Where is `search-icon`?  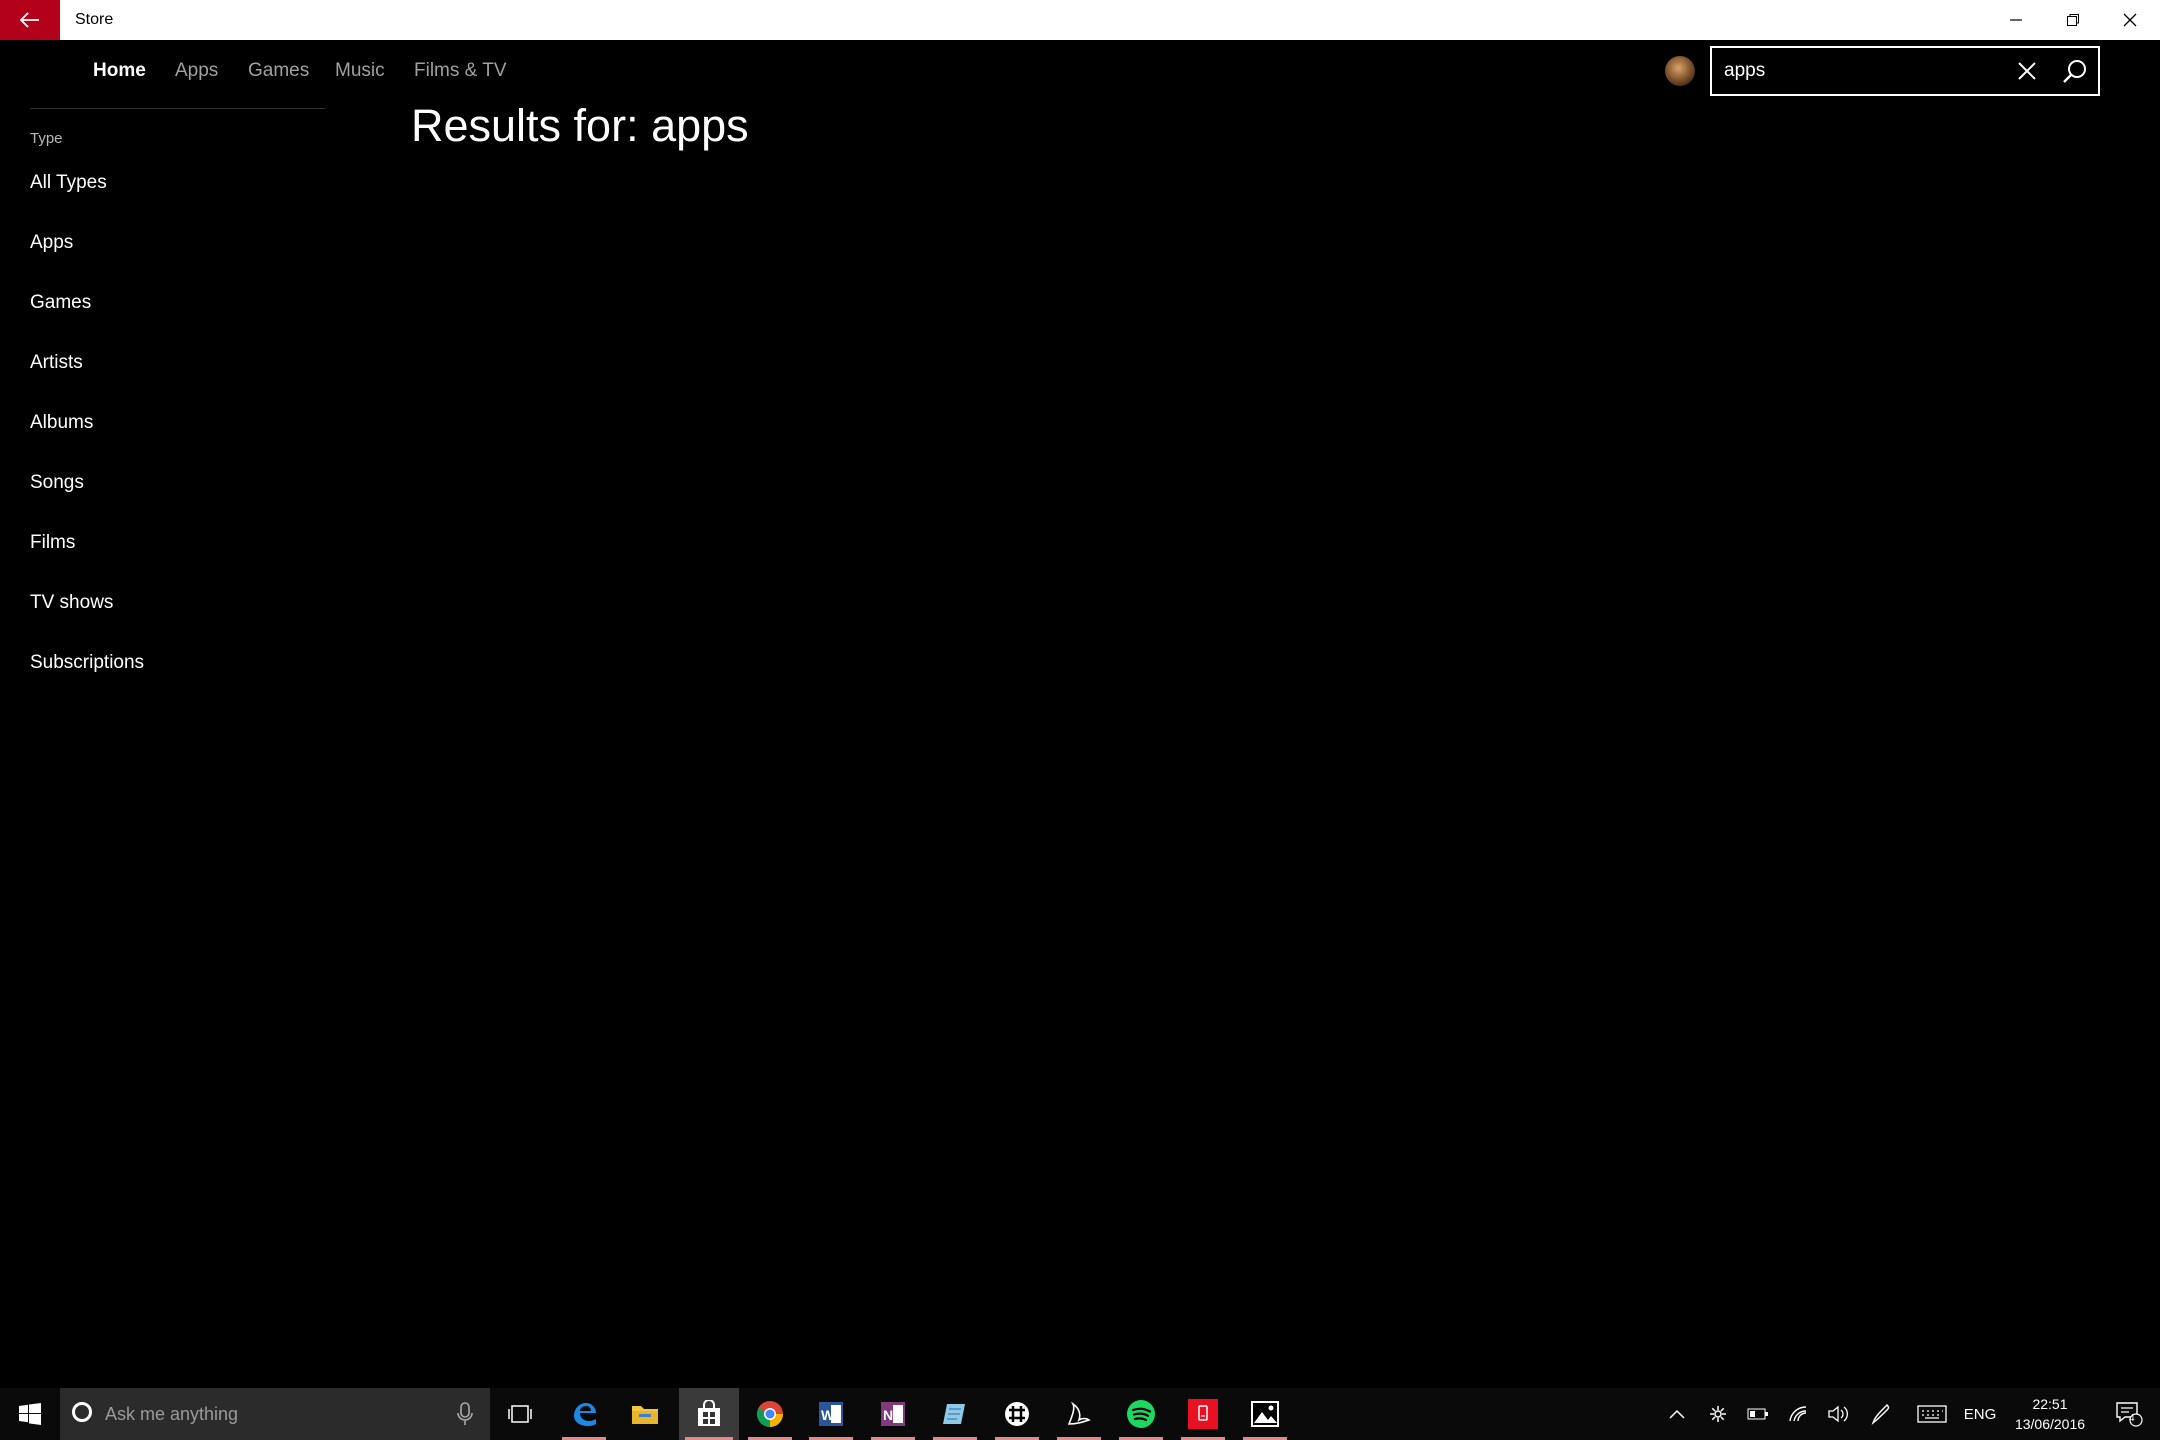 search-icon is located at coordinates (2074, 71).